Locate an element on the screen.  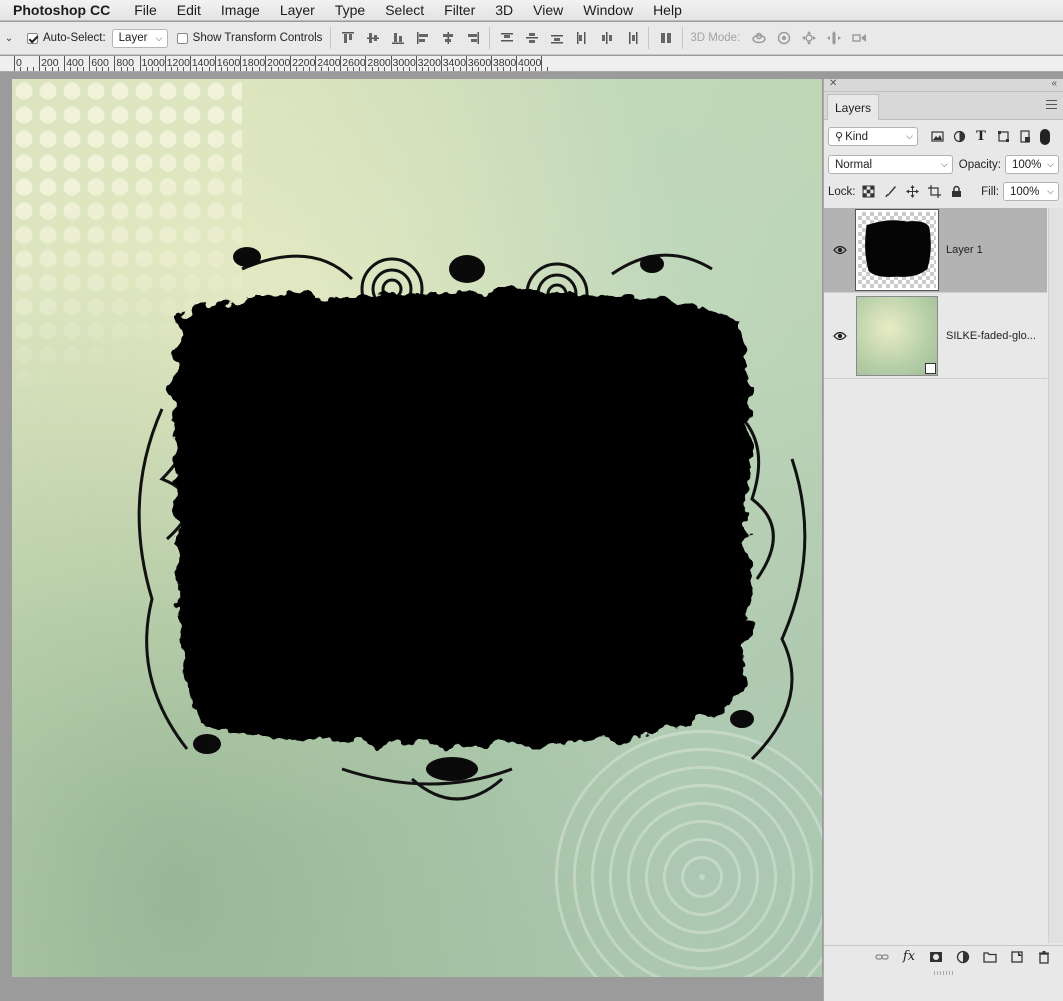
new-adjustment-layer-icon is located at coordinates (963, 957).